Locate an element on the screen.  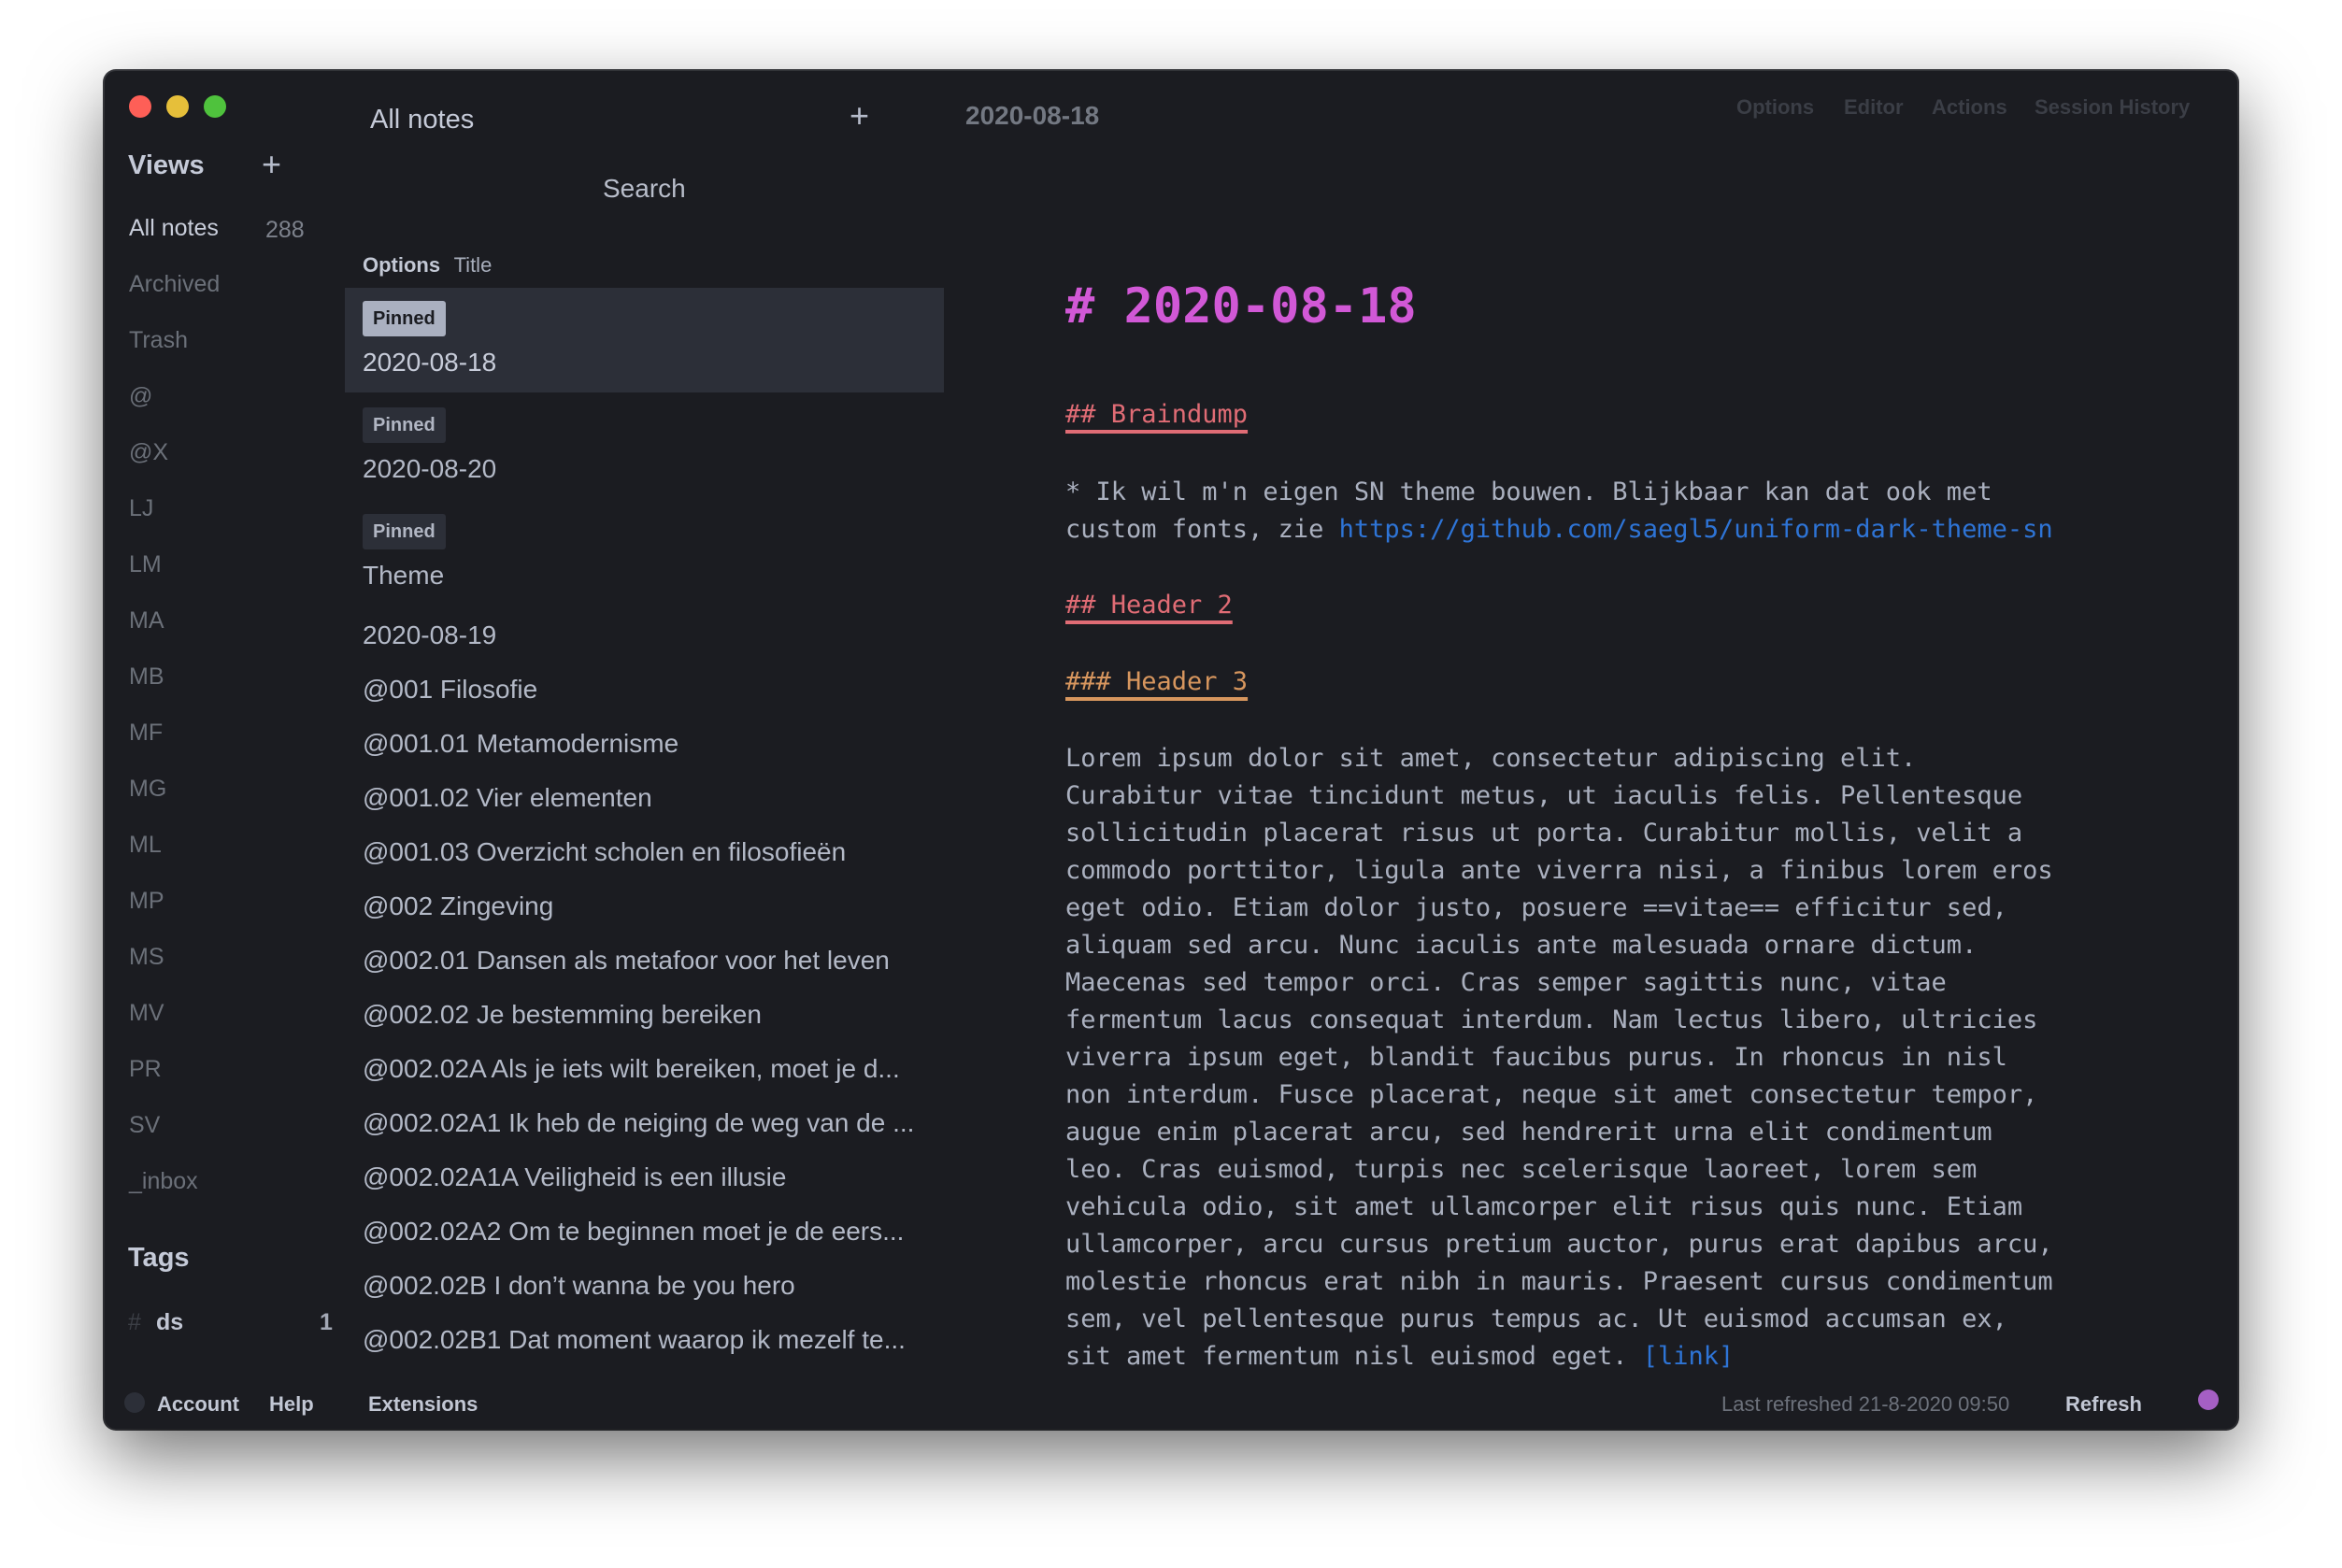
note-list-item: @001.01 Metamodernisme is located at coordinates (520, 744).